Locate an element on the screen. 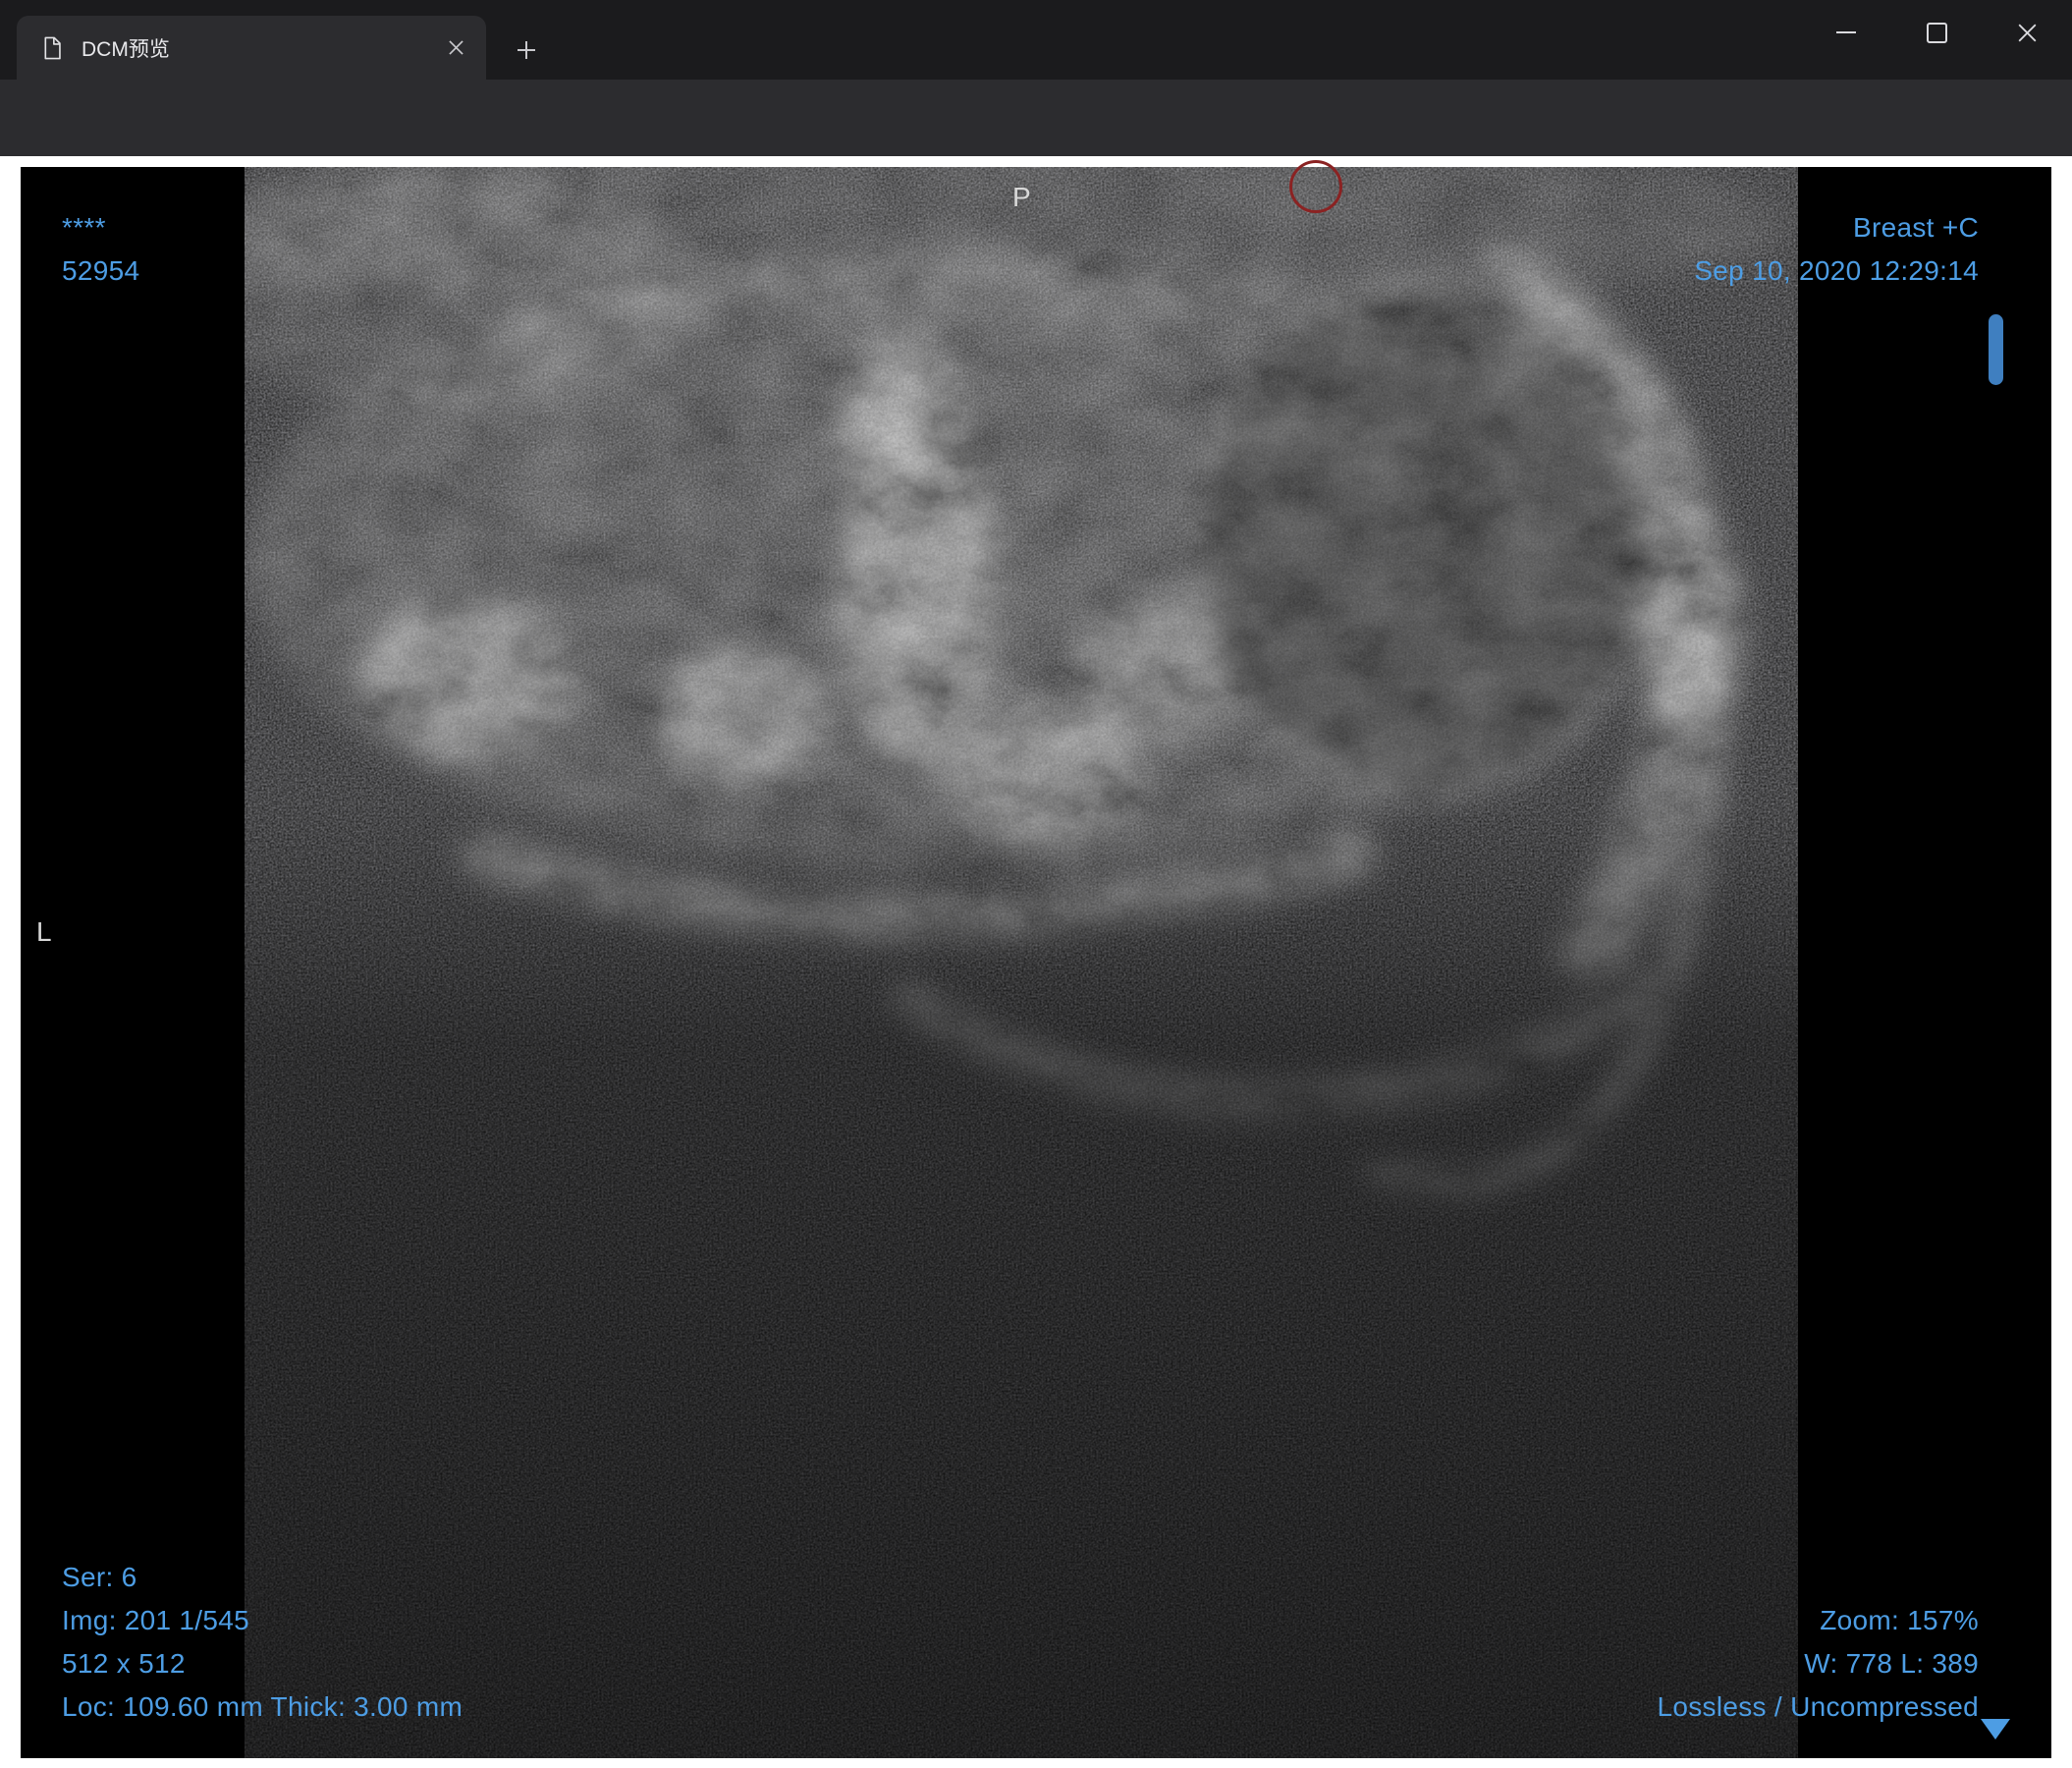 This screenshot has width=2072, height=1768. scroll-down-arrow-icon is located at coordinates (1995, 1729).